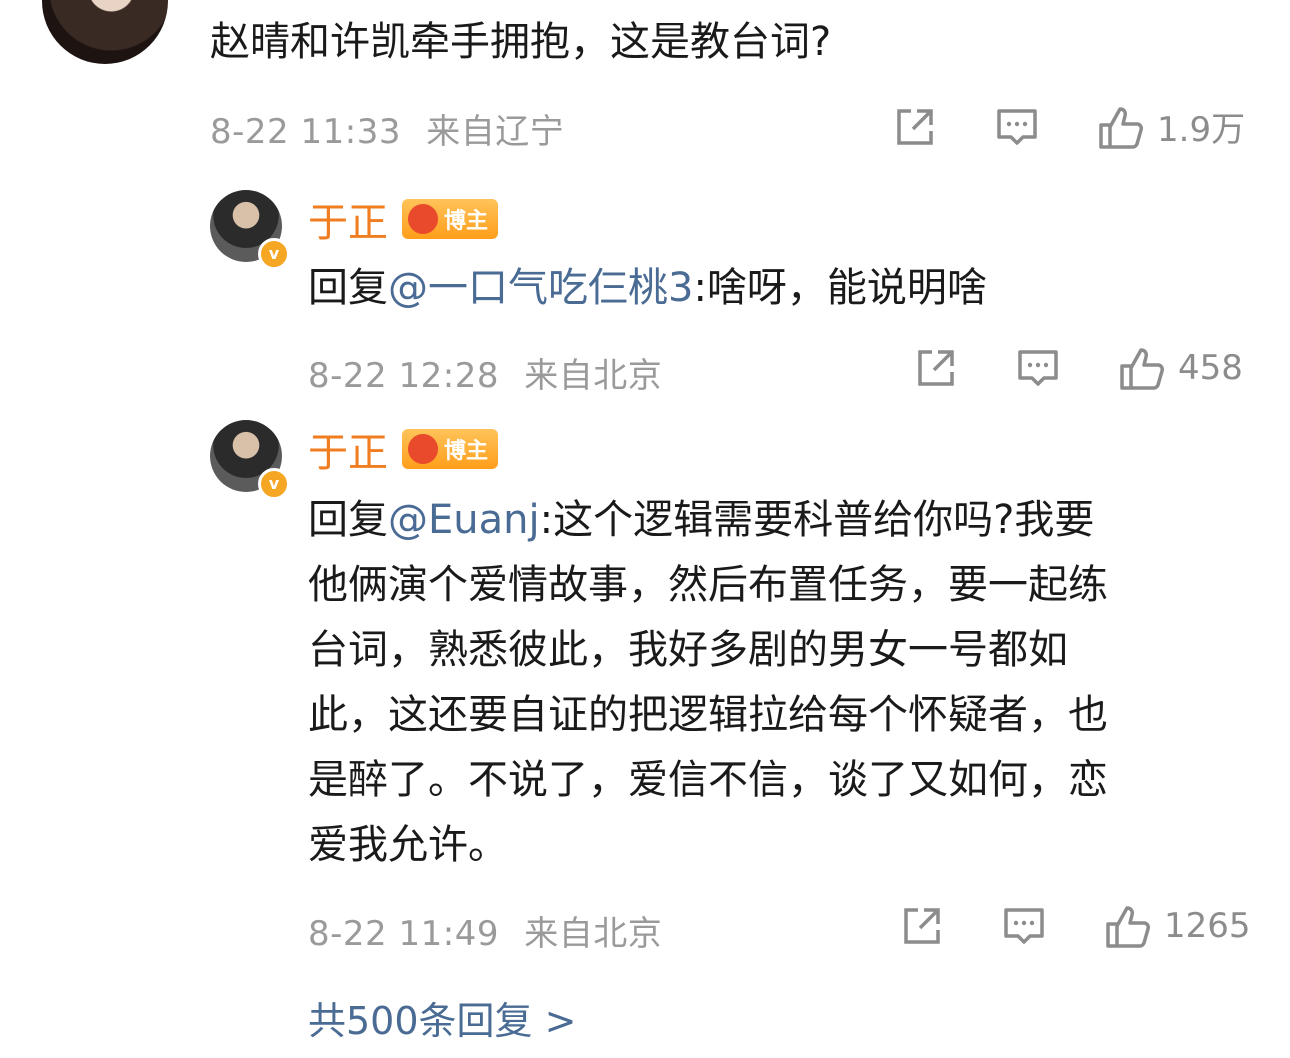 The width and height of the screenshot is (1290, 1058). Describe the element at coordinates (817, 520) in the screenshot. I see `reply-body: :这个逻辑需要科普给你吗?我要` at that location.